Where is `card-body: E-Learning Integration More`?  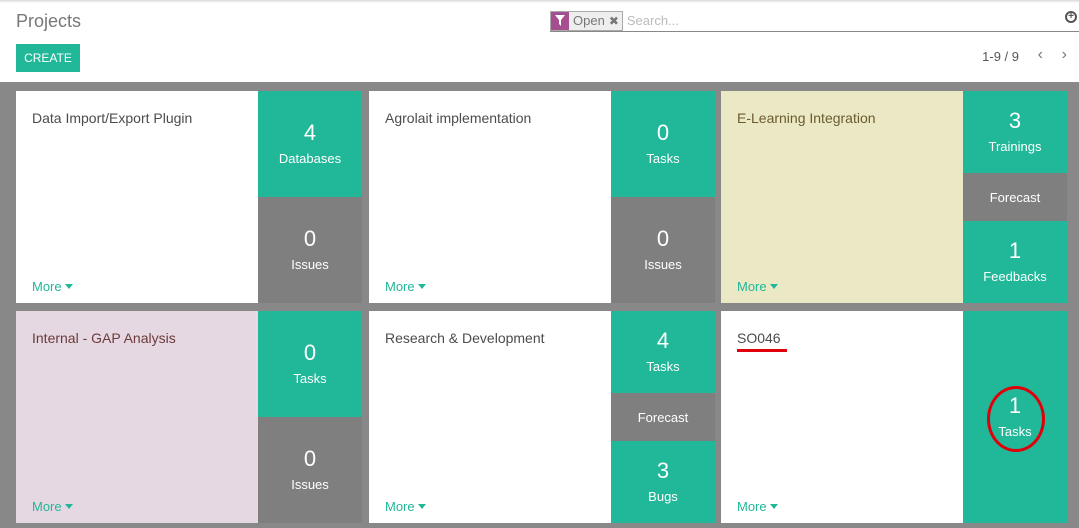 card-body: E-Learning Integration More is located at coordinates (842, 197).